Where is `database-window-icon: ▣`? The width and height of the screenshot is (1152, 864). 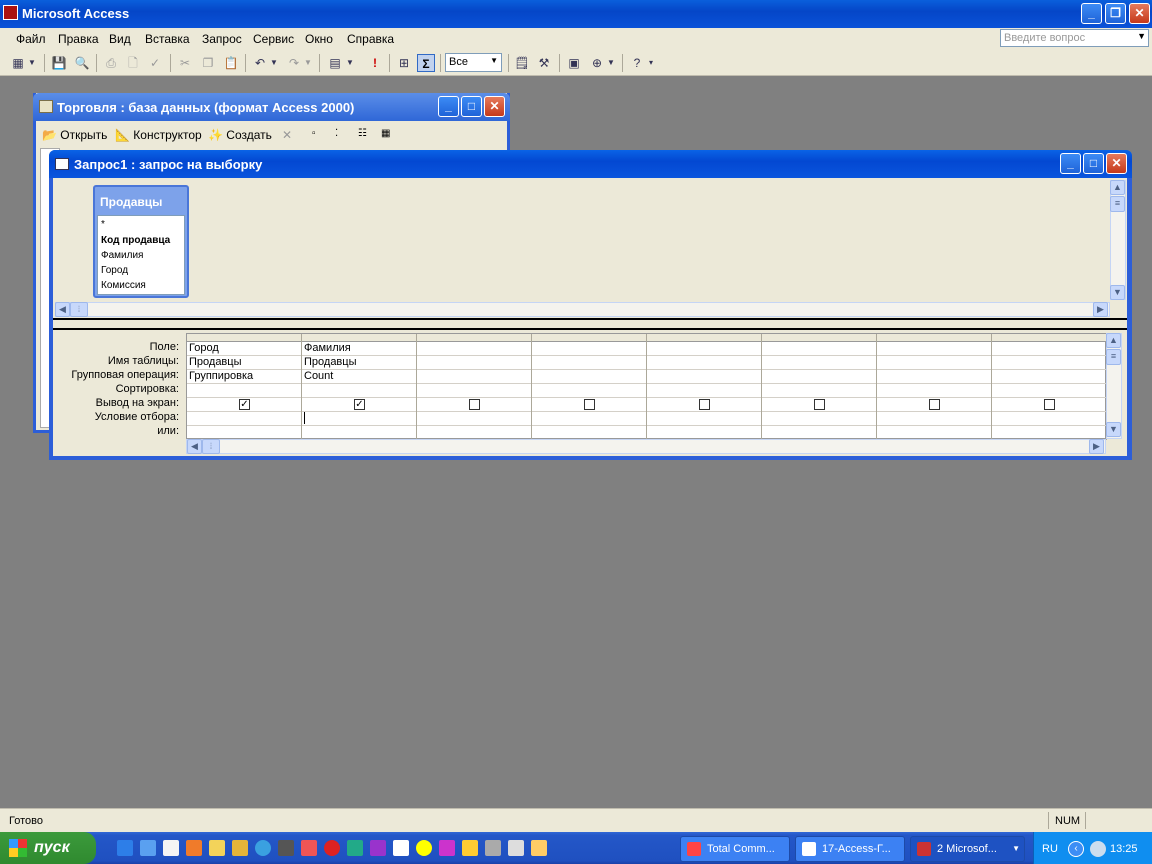
database-window-icon: ▣ is located at coordinates (574, 63).